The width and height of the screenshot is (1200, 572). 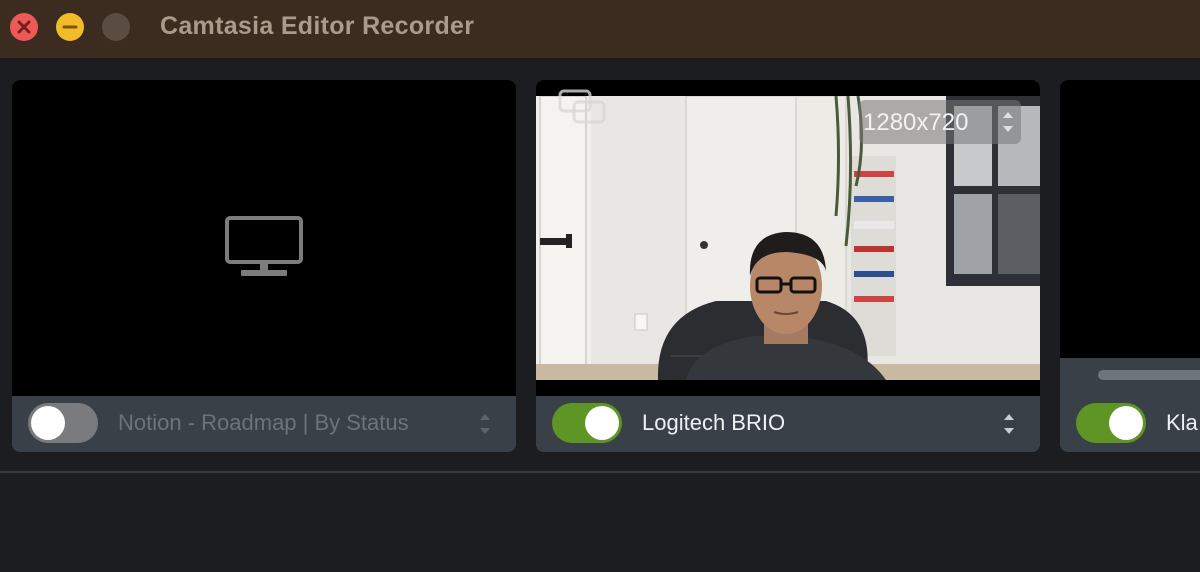 What do you see at coordinates (116, 27) in the screenshot?
I see `maximize-window-button` at bounding box center [116, 27].